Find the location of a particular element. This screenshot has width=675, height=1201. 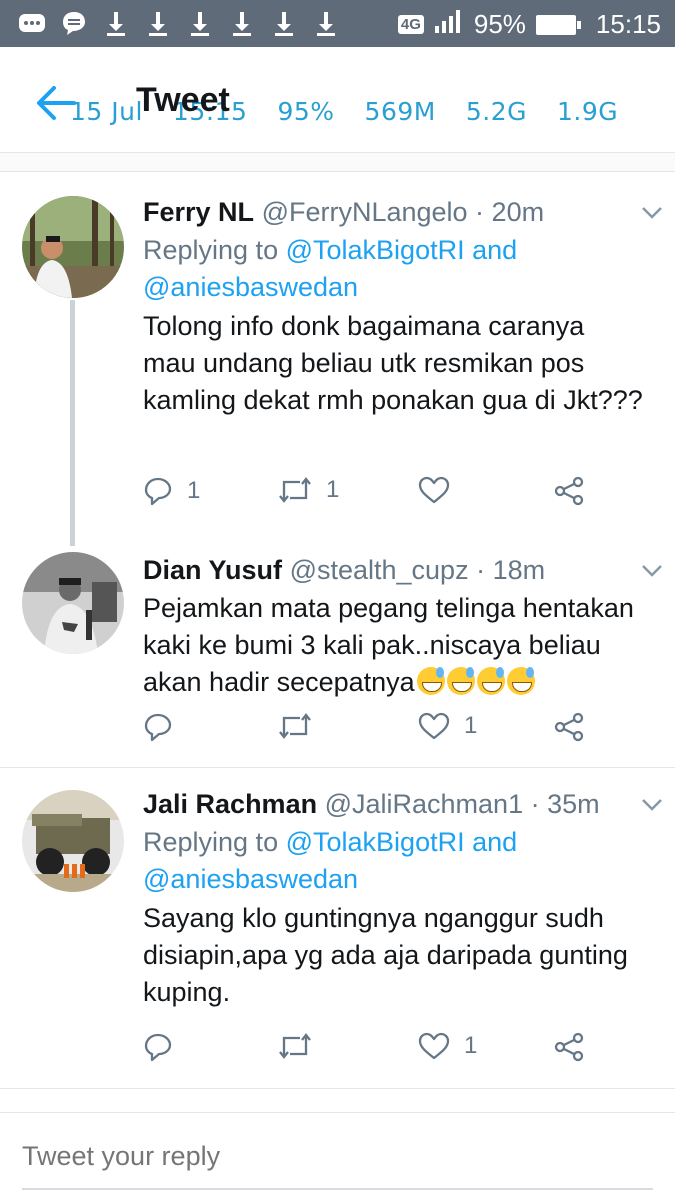

input-underline is located at coordinates (337, 1189).